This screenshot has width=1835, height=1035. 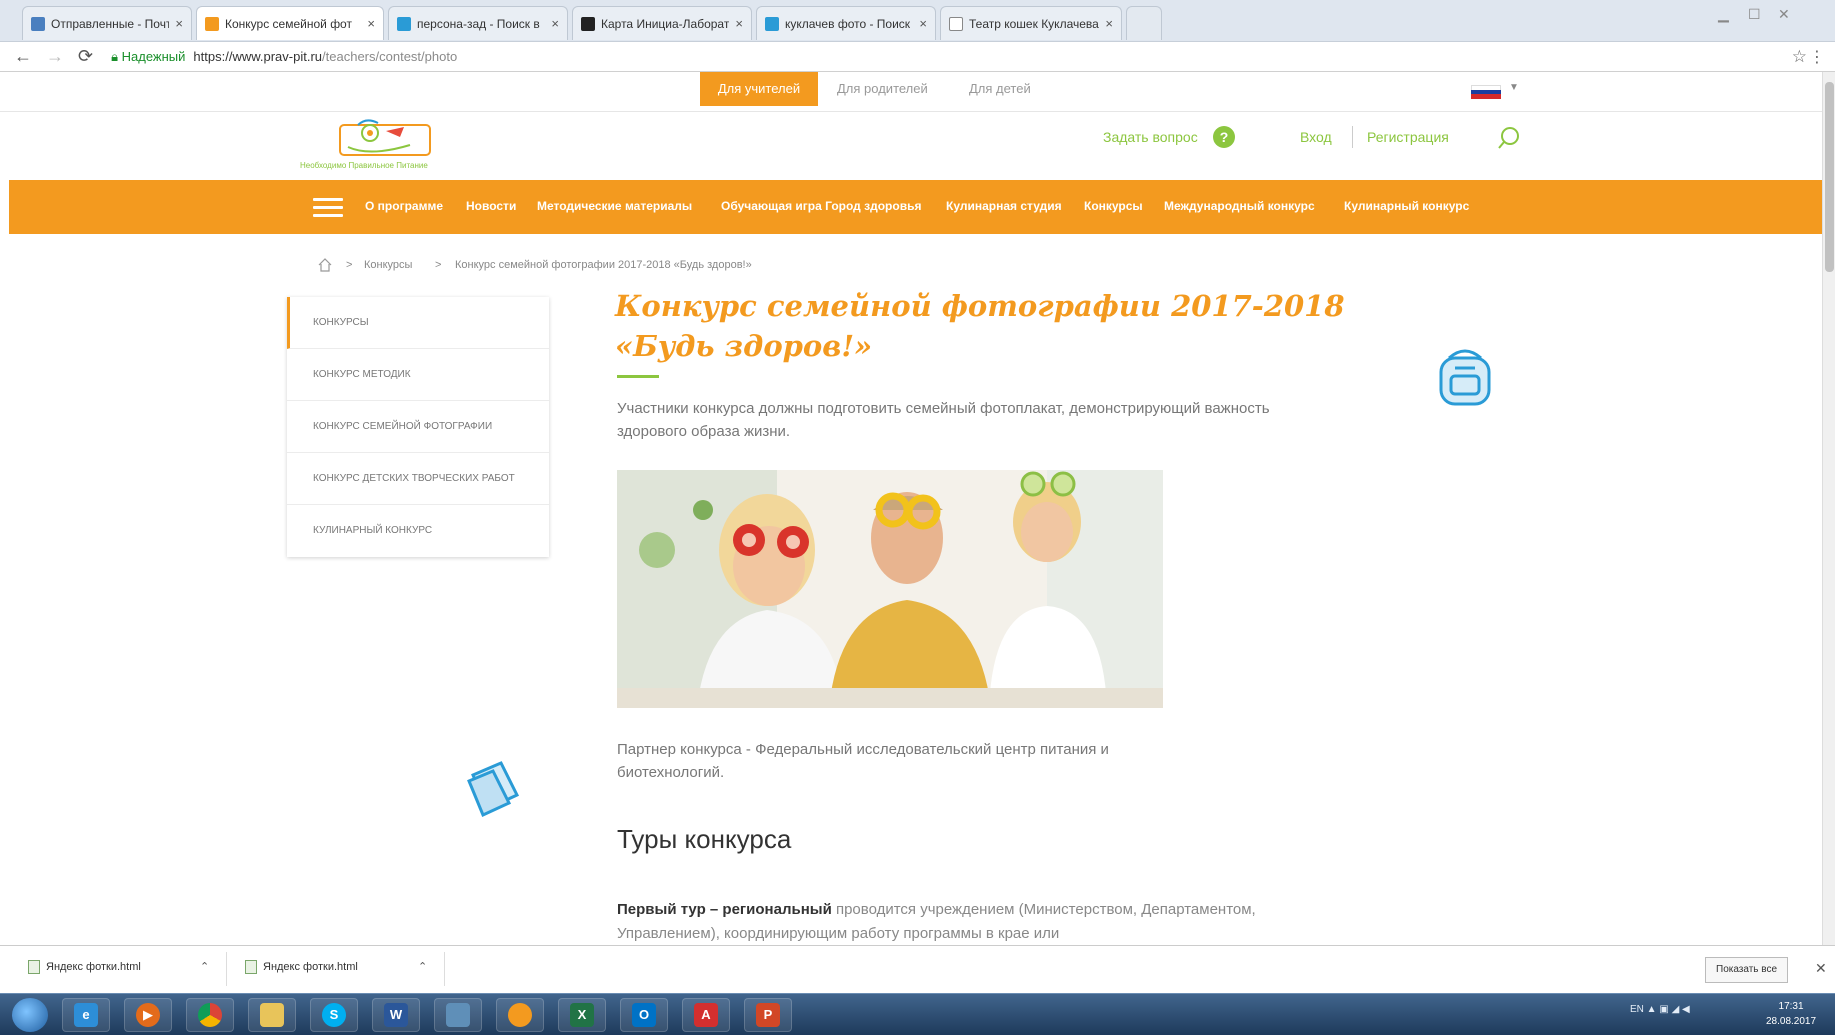 What do you see at coordinates (30, 1015) in the screenshot?
I see `start-button` at bounding box center [30, 1015].